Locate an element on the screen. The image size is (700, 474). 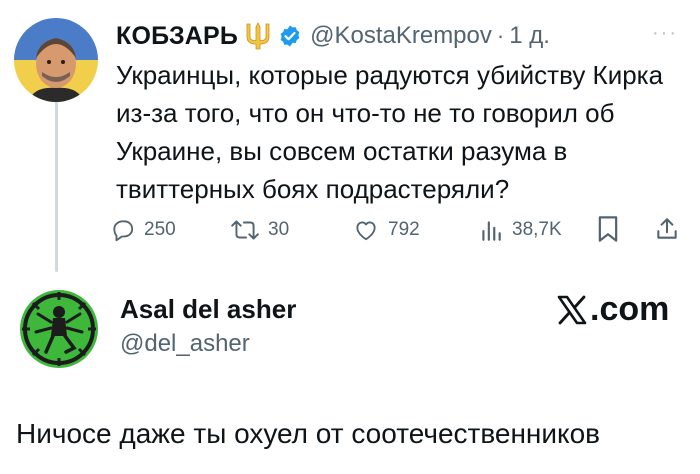
retweet-count: 30 is located at coordinates (279, 229).